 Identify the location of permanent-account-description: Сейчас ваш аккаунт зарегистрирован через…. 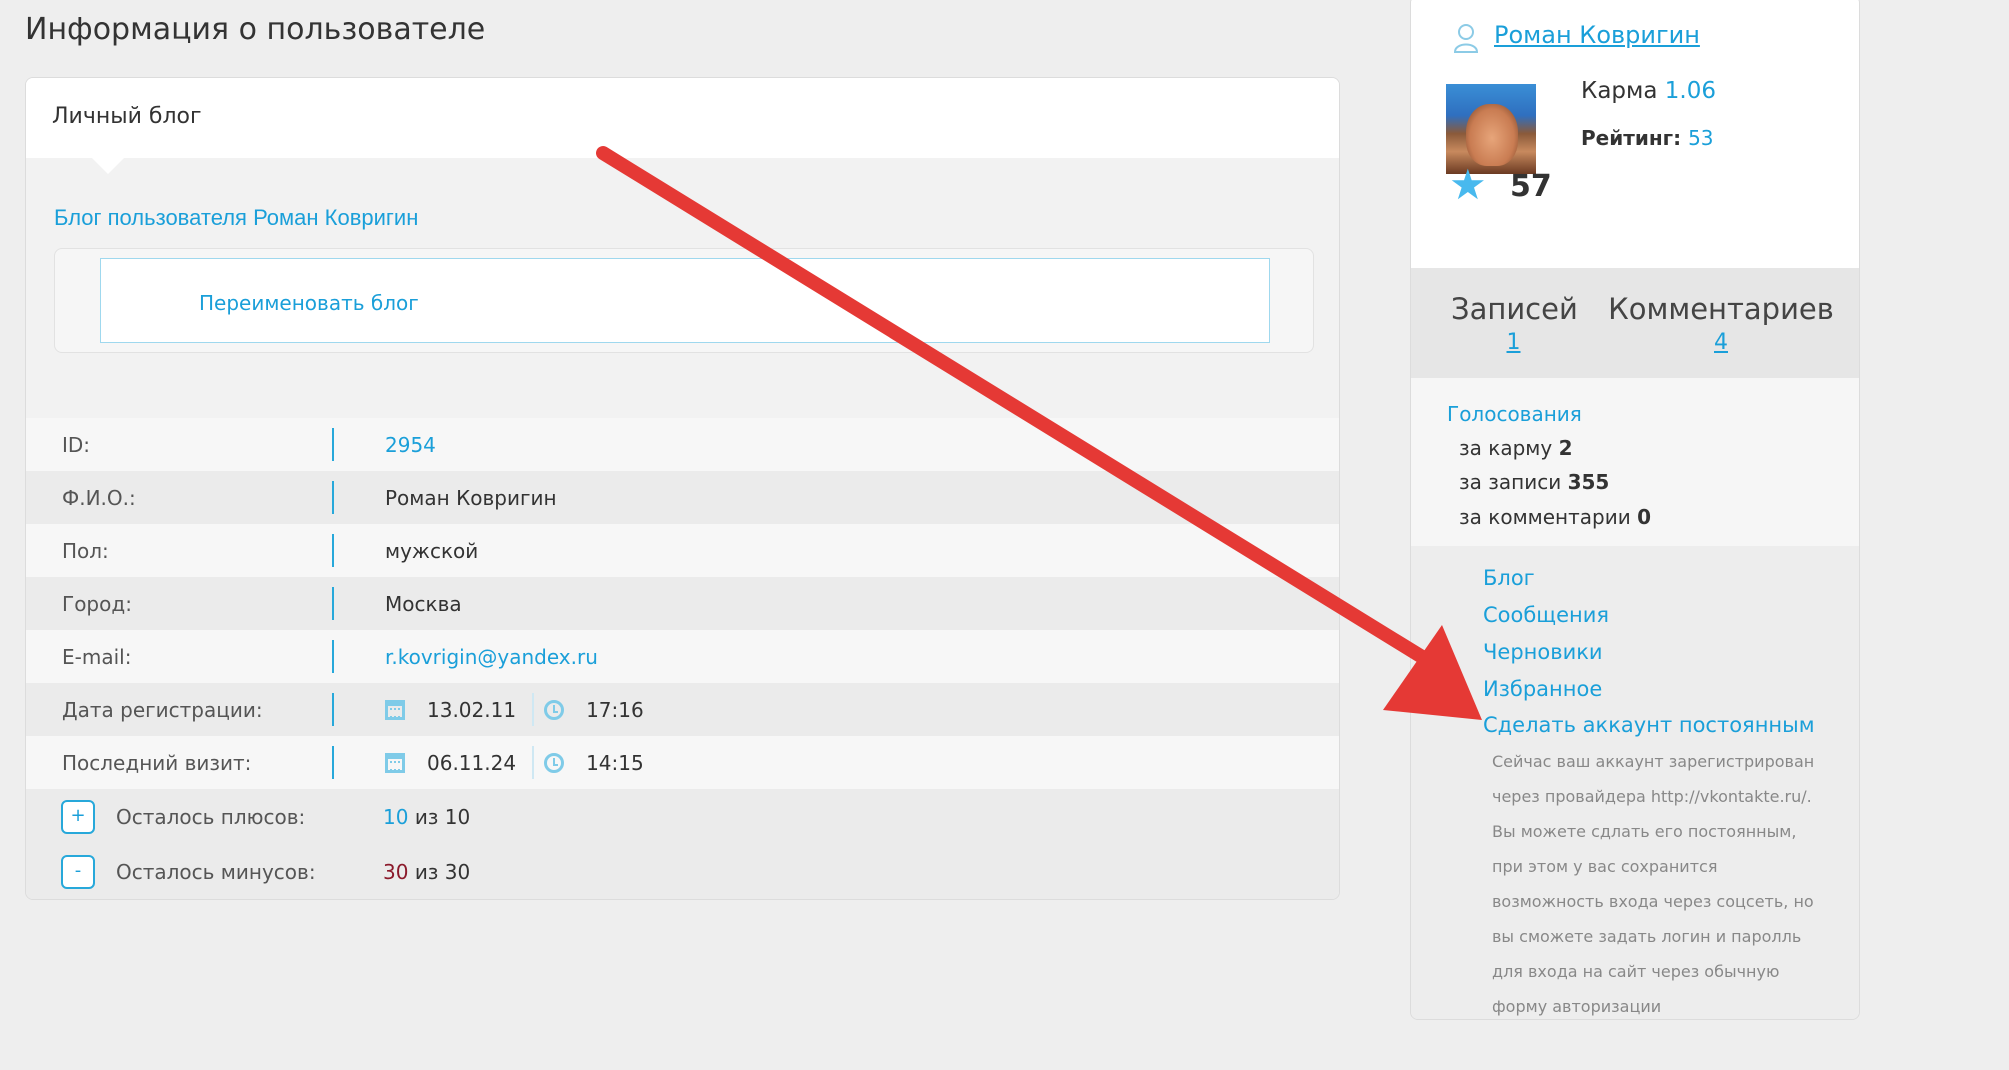
(1653, 884).